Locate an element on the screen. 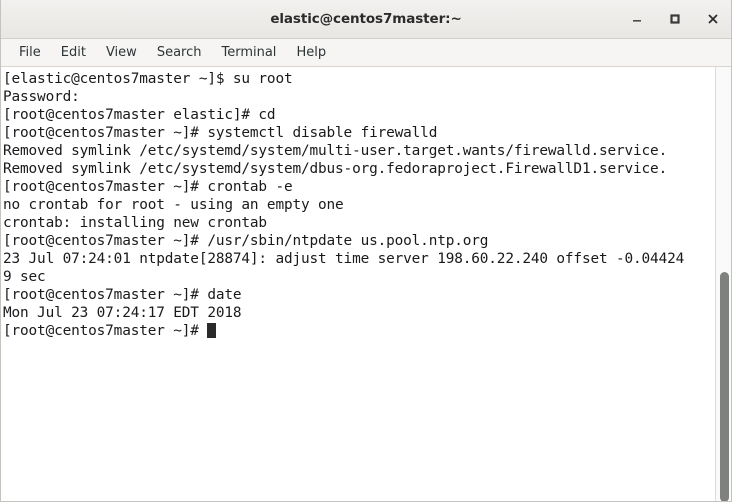 This screenshot has width=732, height=502. title-bar: elastic@centos7master:~ is located at coordinates (366, 19).